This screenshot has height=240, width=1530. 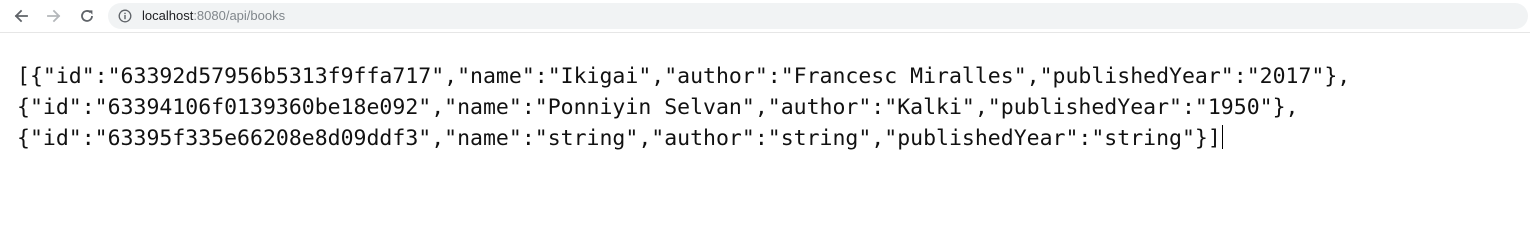 I want to click on arrow-left-icon, so click(x=21, y=16).